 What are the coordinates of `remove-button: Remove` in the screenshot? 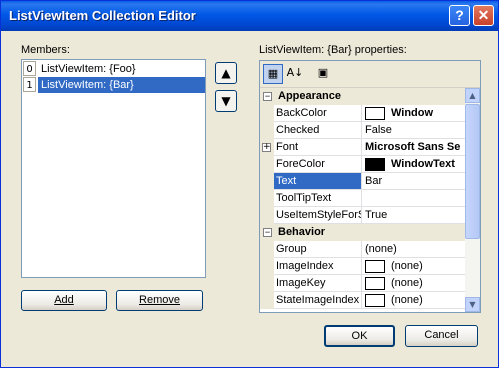 It's located at (159, 300).